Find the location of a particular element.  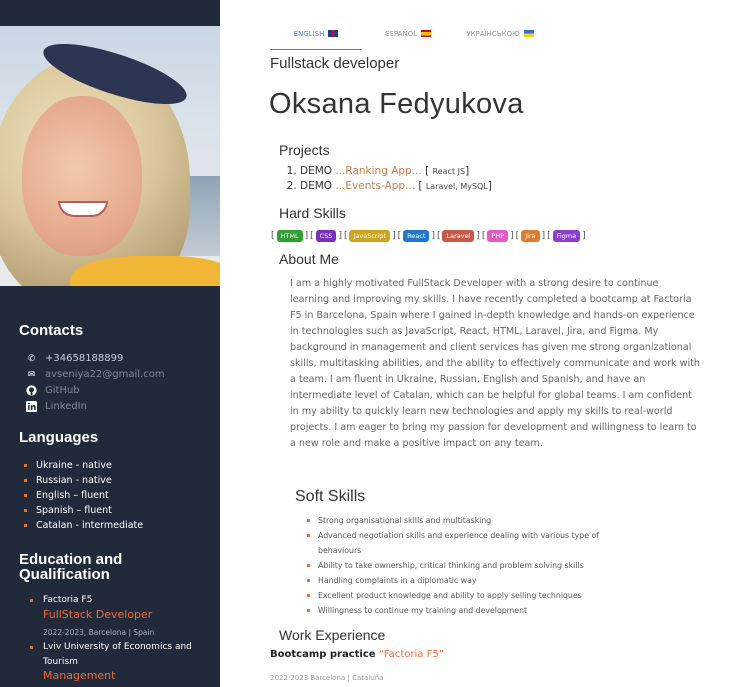

linkedin-link: LinkedIn is located at coordinates (66, 406).